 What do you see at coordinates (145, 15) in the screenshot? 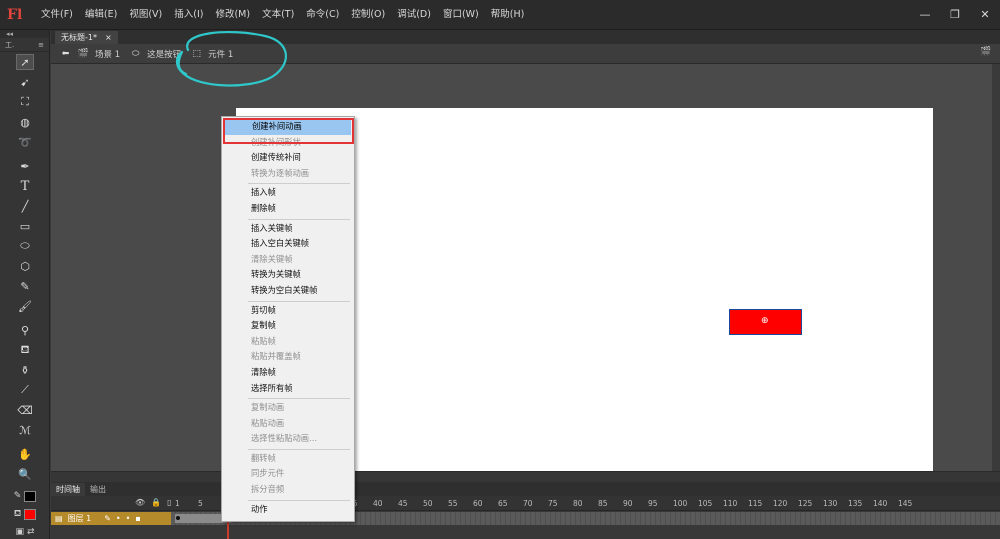
I see `menu-item: 视图(V)` at bounding box center [145, 15].